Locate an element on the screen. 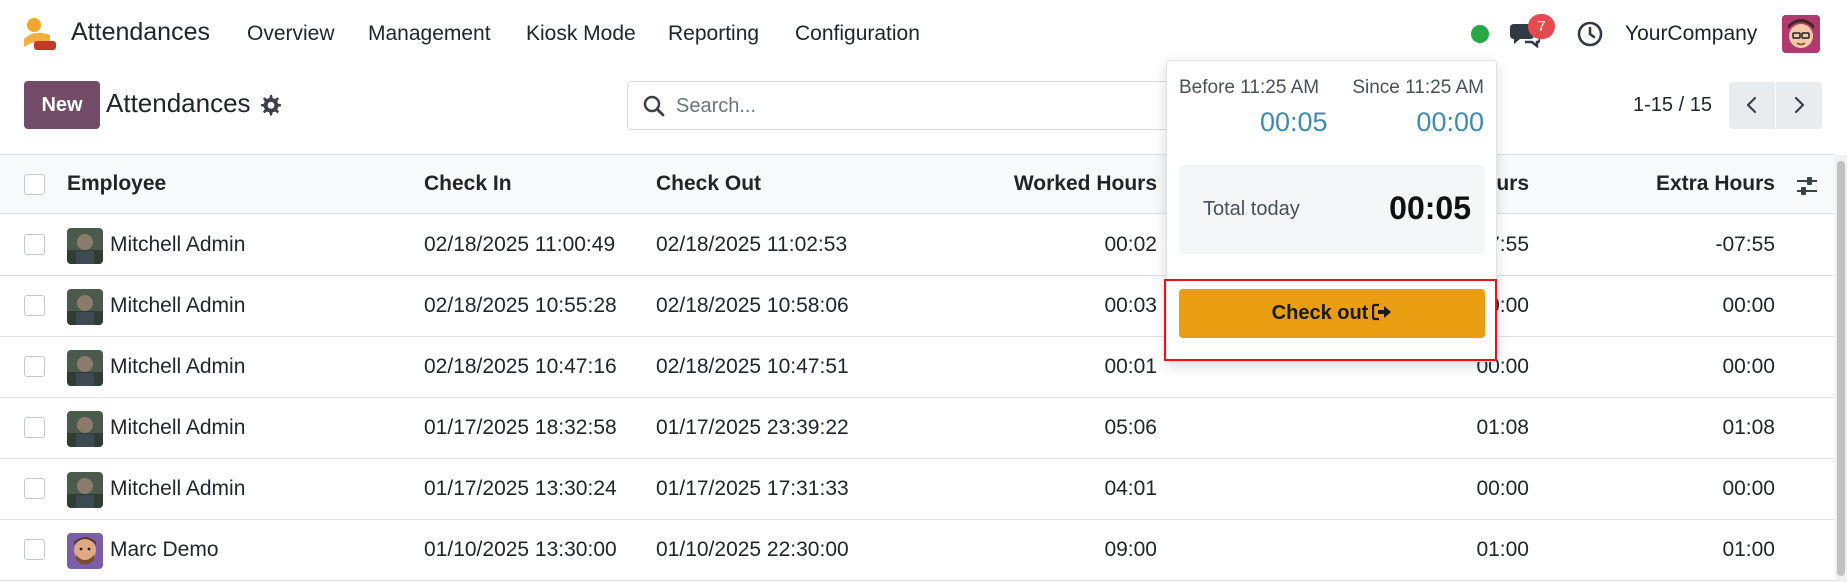  check-in-value: 02/18/2025 11:00:49 is located at coordinates (520, 244).